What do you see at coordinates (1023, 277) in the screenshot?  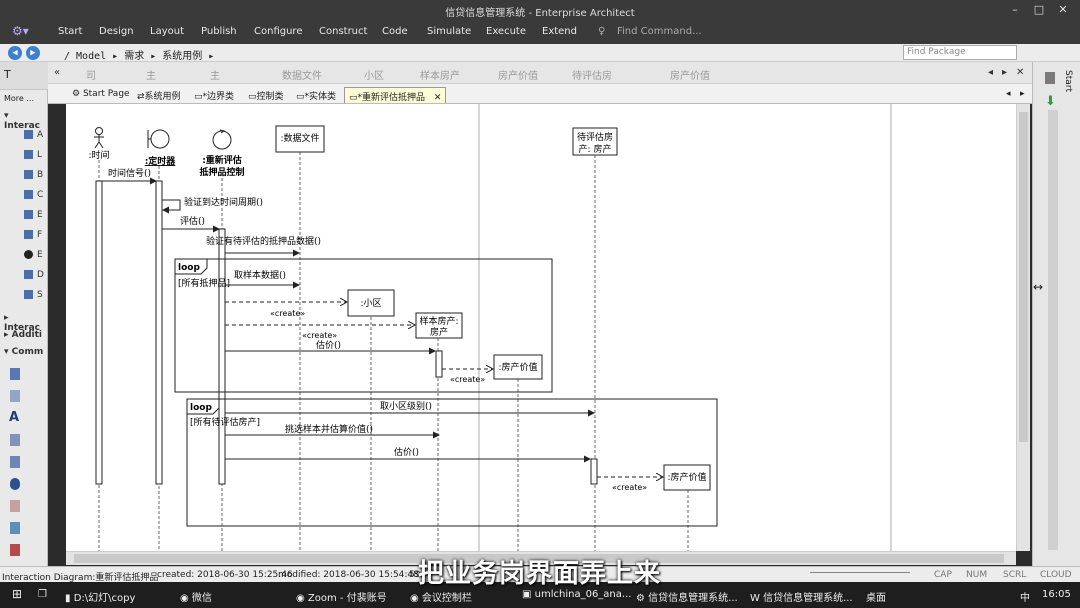 I see `scroll-thumb` at bounding box center [1023, 277].